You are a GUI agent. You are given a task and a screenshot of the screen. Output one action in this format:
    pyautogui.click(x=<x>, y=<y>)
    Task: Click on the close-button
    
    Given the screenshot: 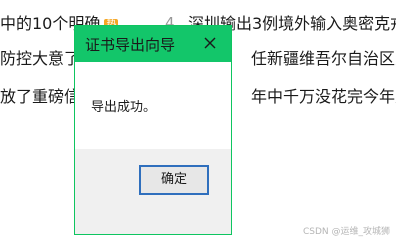 What is the action you would take?
    pyautogui.click(x=210, y=43)
    